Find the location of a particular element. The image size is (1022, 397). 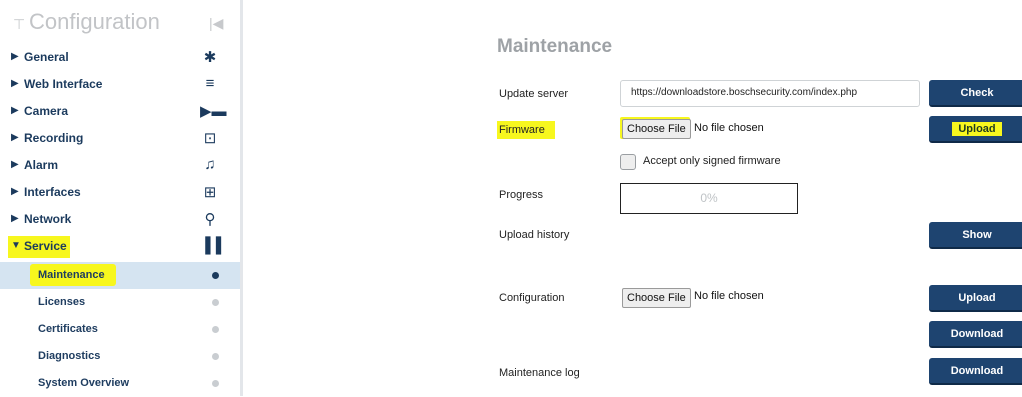

firmware-upload-button: Upload is located at coordinates (975, 129).